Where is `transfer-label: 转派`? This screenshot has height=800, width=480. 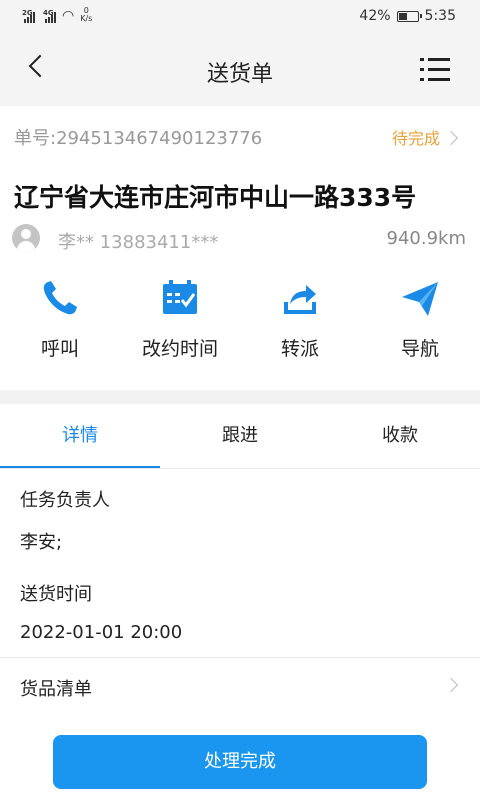
transfer-label: 转派 is located at coordinates (299, 349).